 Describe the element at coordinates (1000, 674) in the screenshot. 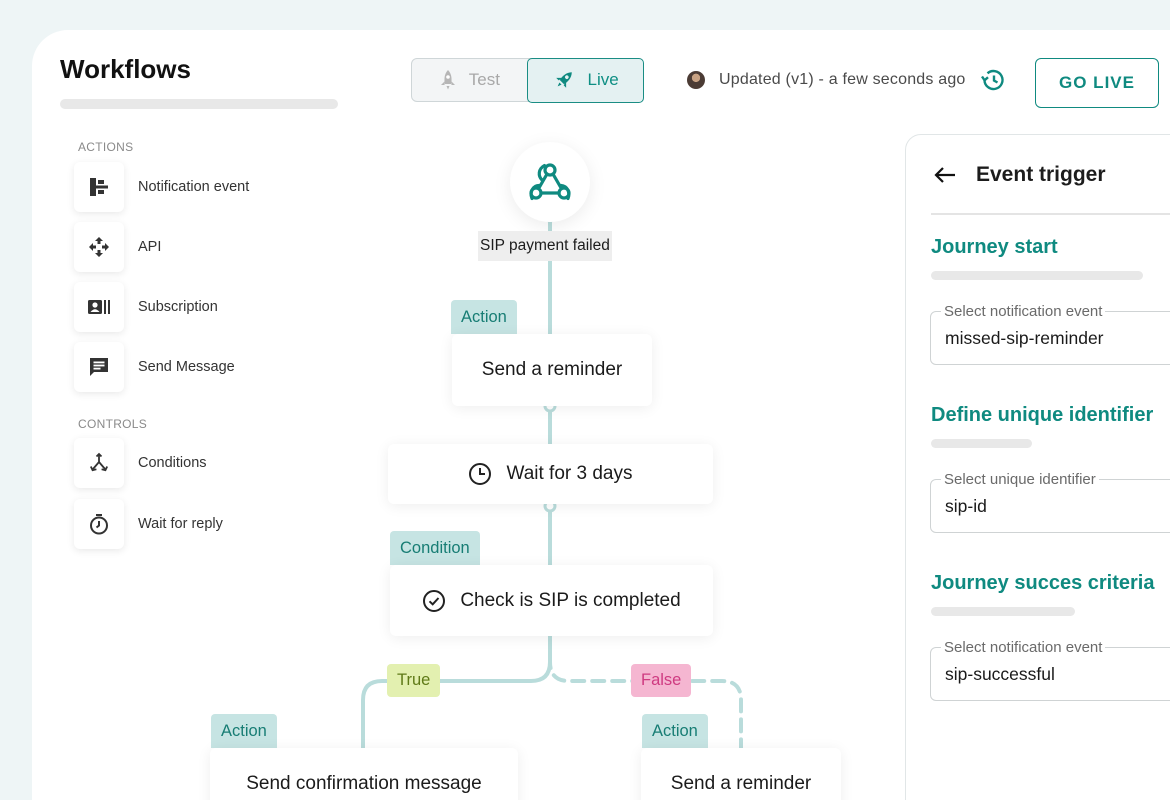

I see `field-value: sip-successful` at that location.